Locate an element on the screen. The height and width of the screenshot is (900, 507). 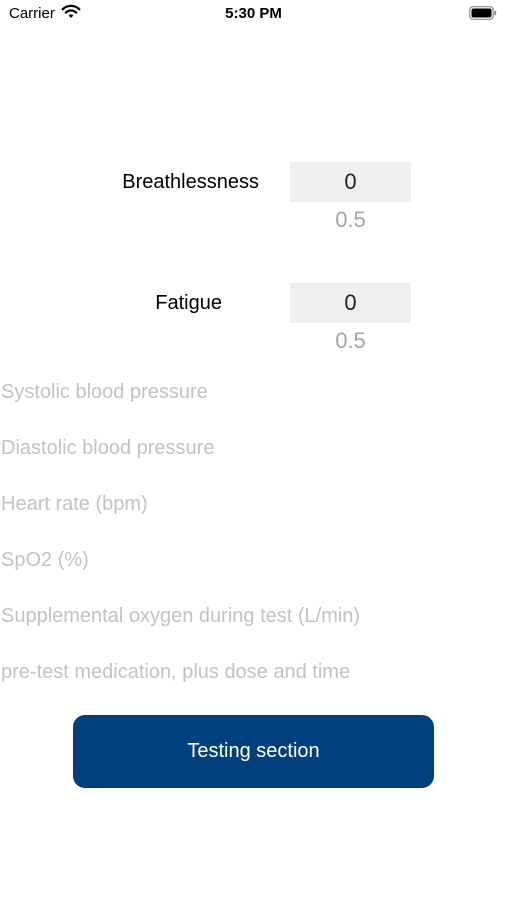
testing-section-button: Testing section is located at coordinates (253, 751).